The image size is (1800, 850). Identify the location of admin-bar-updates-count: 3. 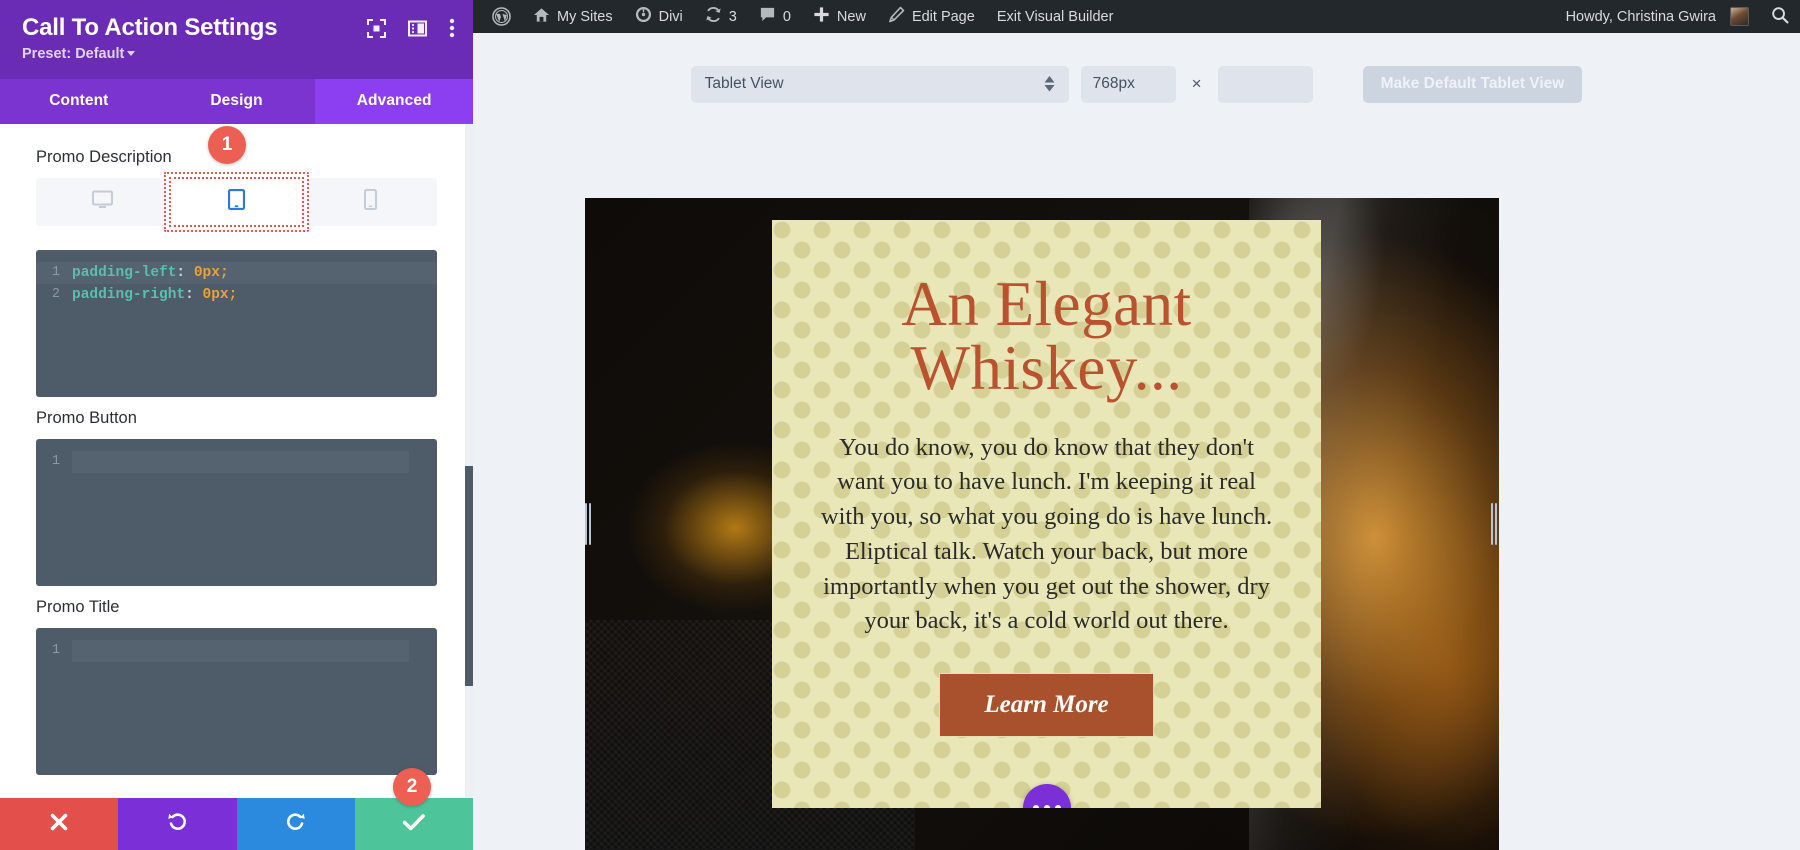
(732, 16).